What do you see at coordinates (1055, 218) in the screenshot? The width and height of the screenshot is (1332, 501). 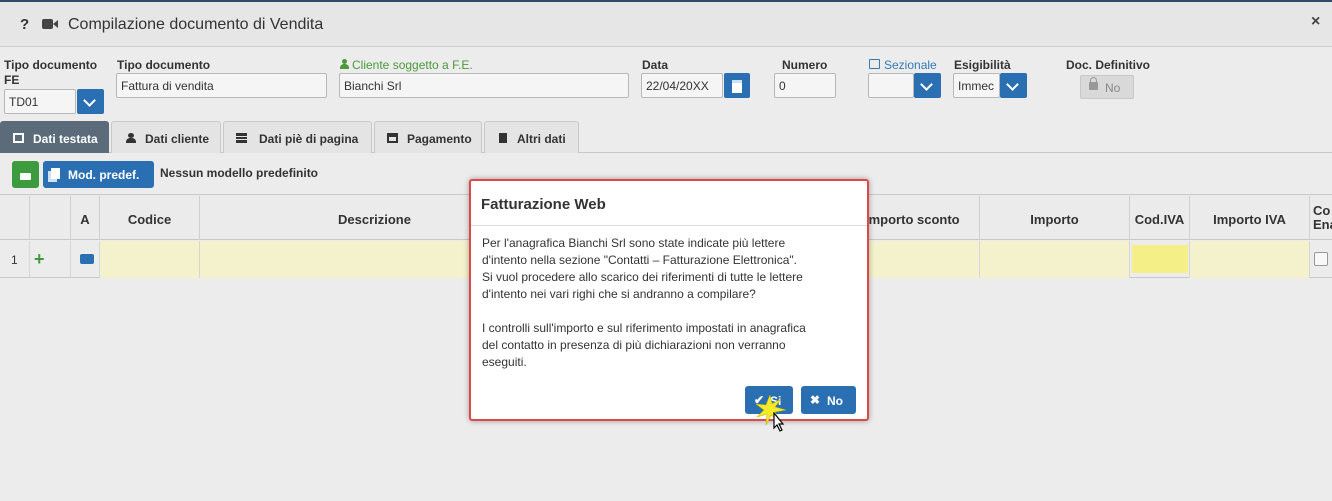 I see `col-importo: Importo` at bounding box center [1055, 218].